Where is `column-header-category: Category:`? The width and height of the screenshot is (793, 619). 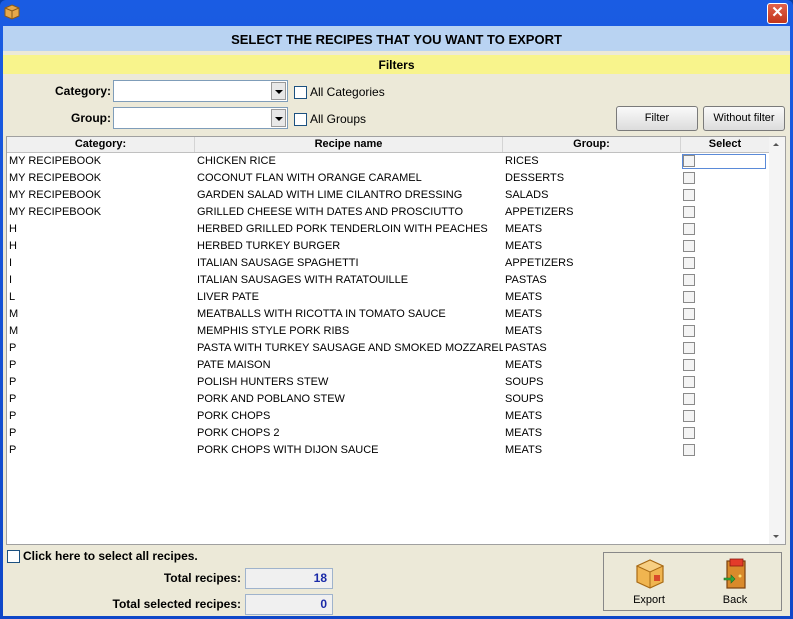 column-header-category: Category: is located at coordinates (101, 144).